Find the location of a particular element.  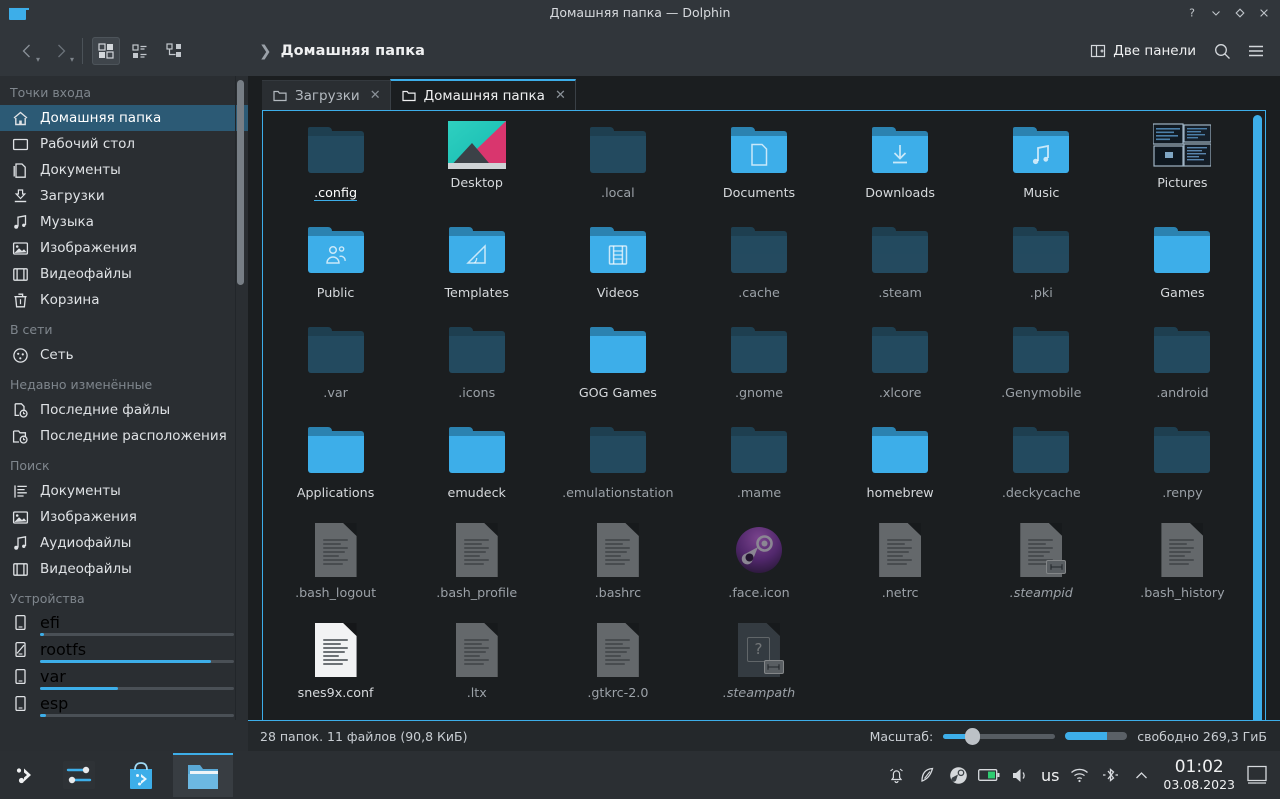

file-item: Downloads is located at coordinates (900, 165).